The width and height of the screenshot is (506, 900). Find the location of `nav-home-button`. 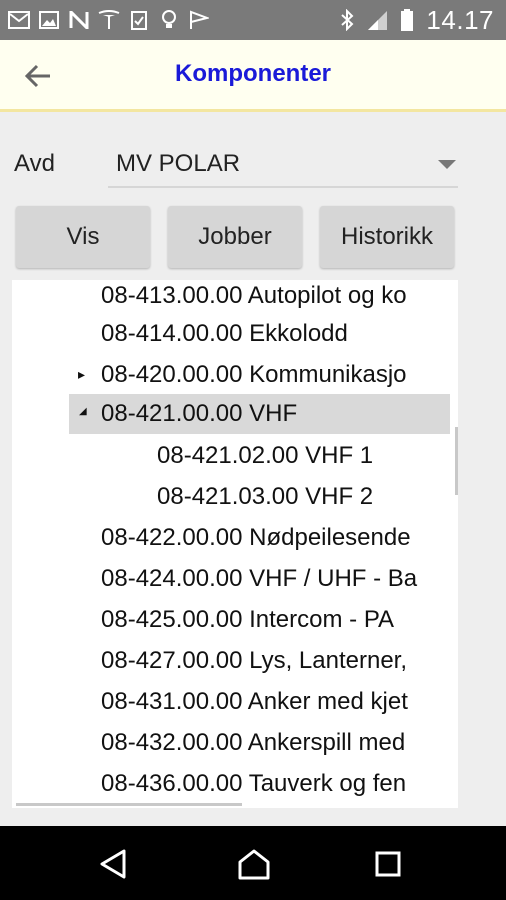

nav-home-button is located at coordinates (254, 864).